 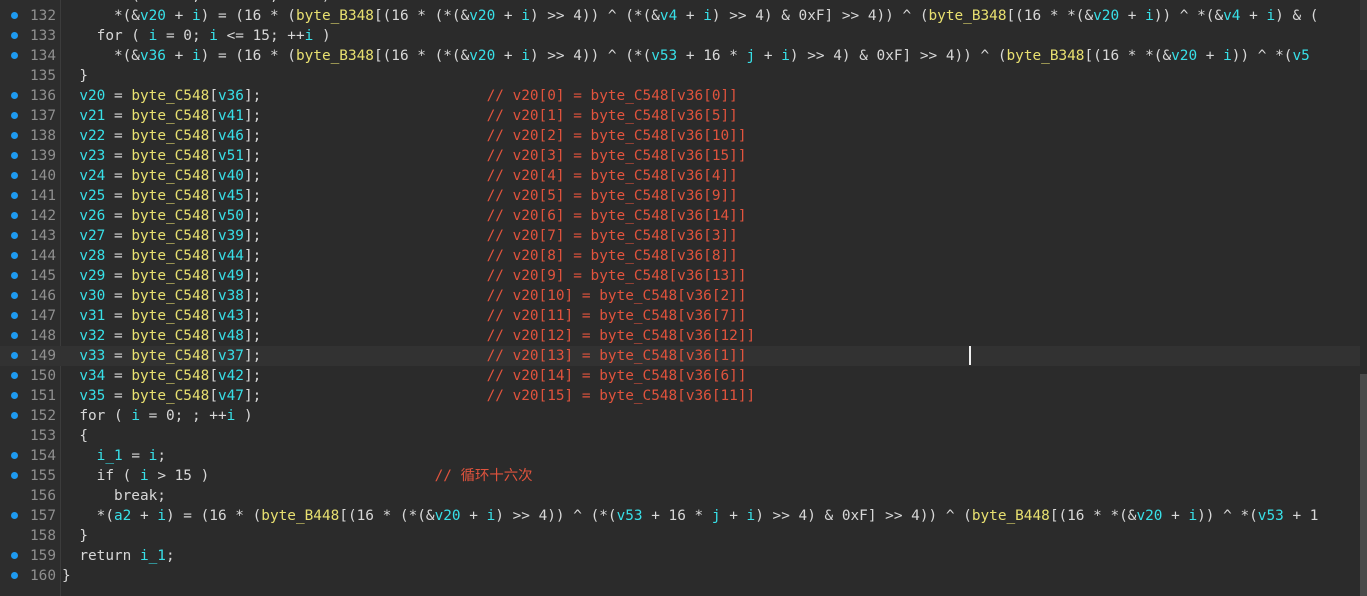 What do you see at coordinates (680, 456) in the screenshot?
I see `code-line: 154 i_1 = i;` at bounding box center [680, 456].